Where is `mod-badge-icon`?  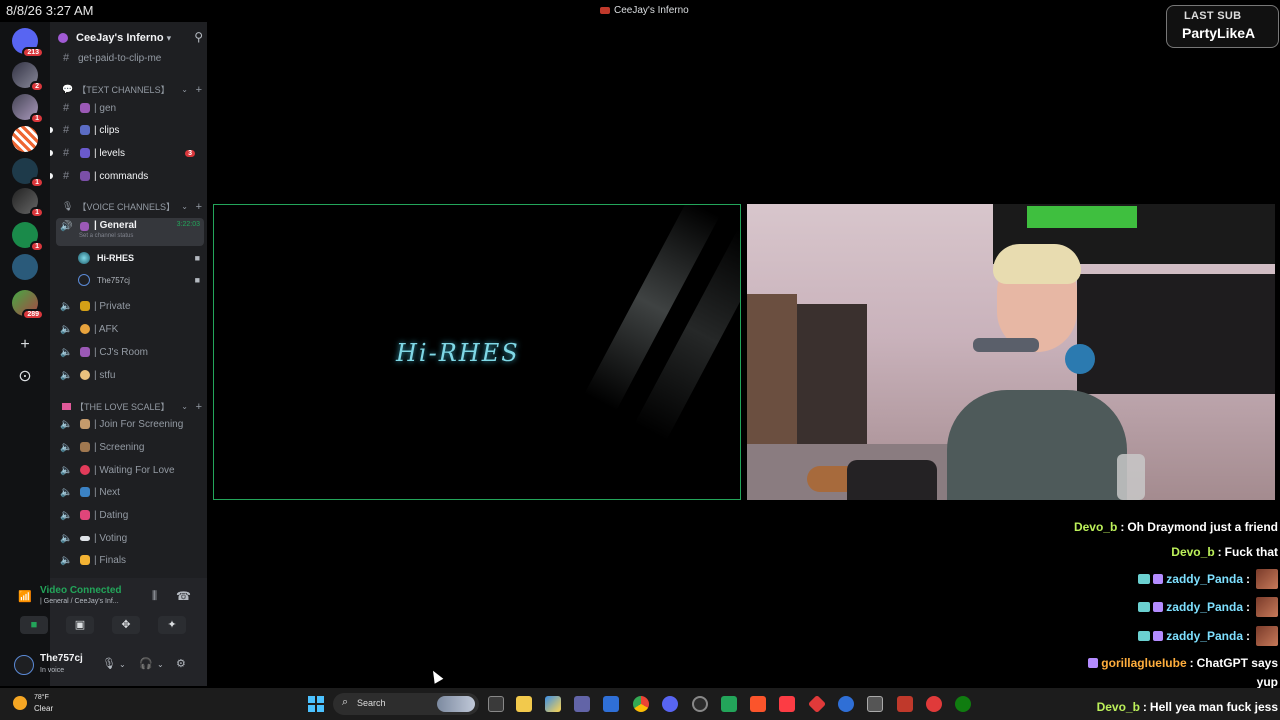
mod-badge-icon is located at coordinates (1158, 607).